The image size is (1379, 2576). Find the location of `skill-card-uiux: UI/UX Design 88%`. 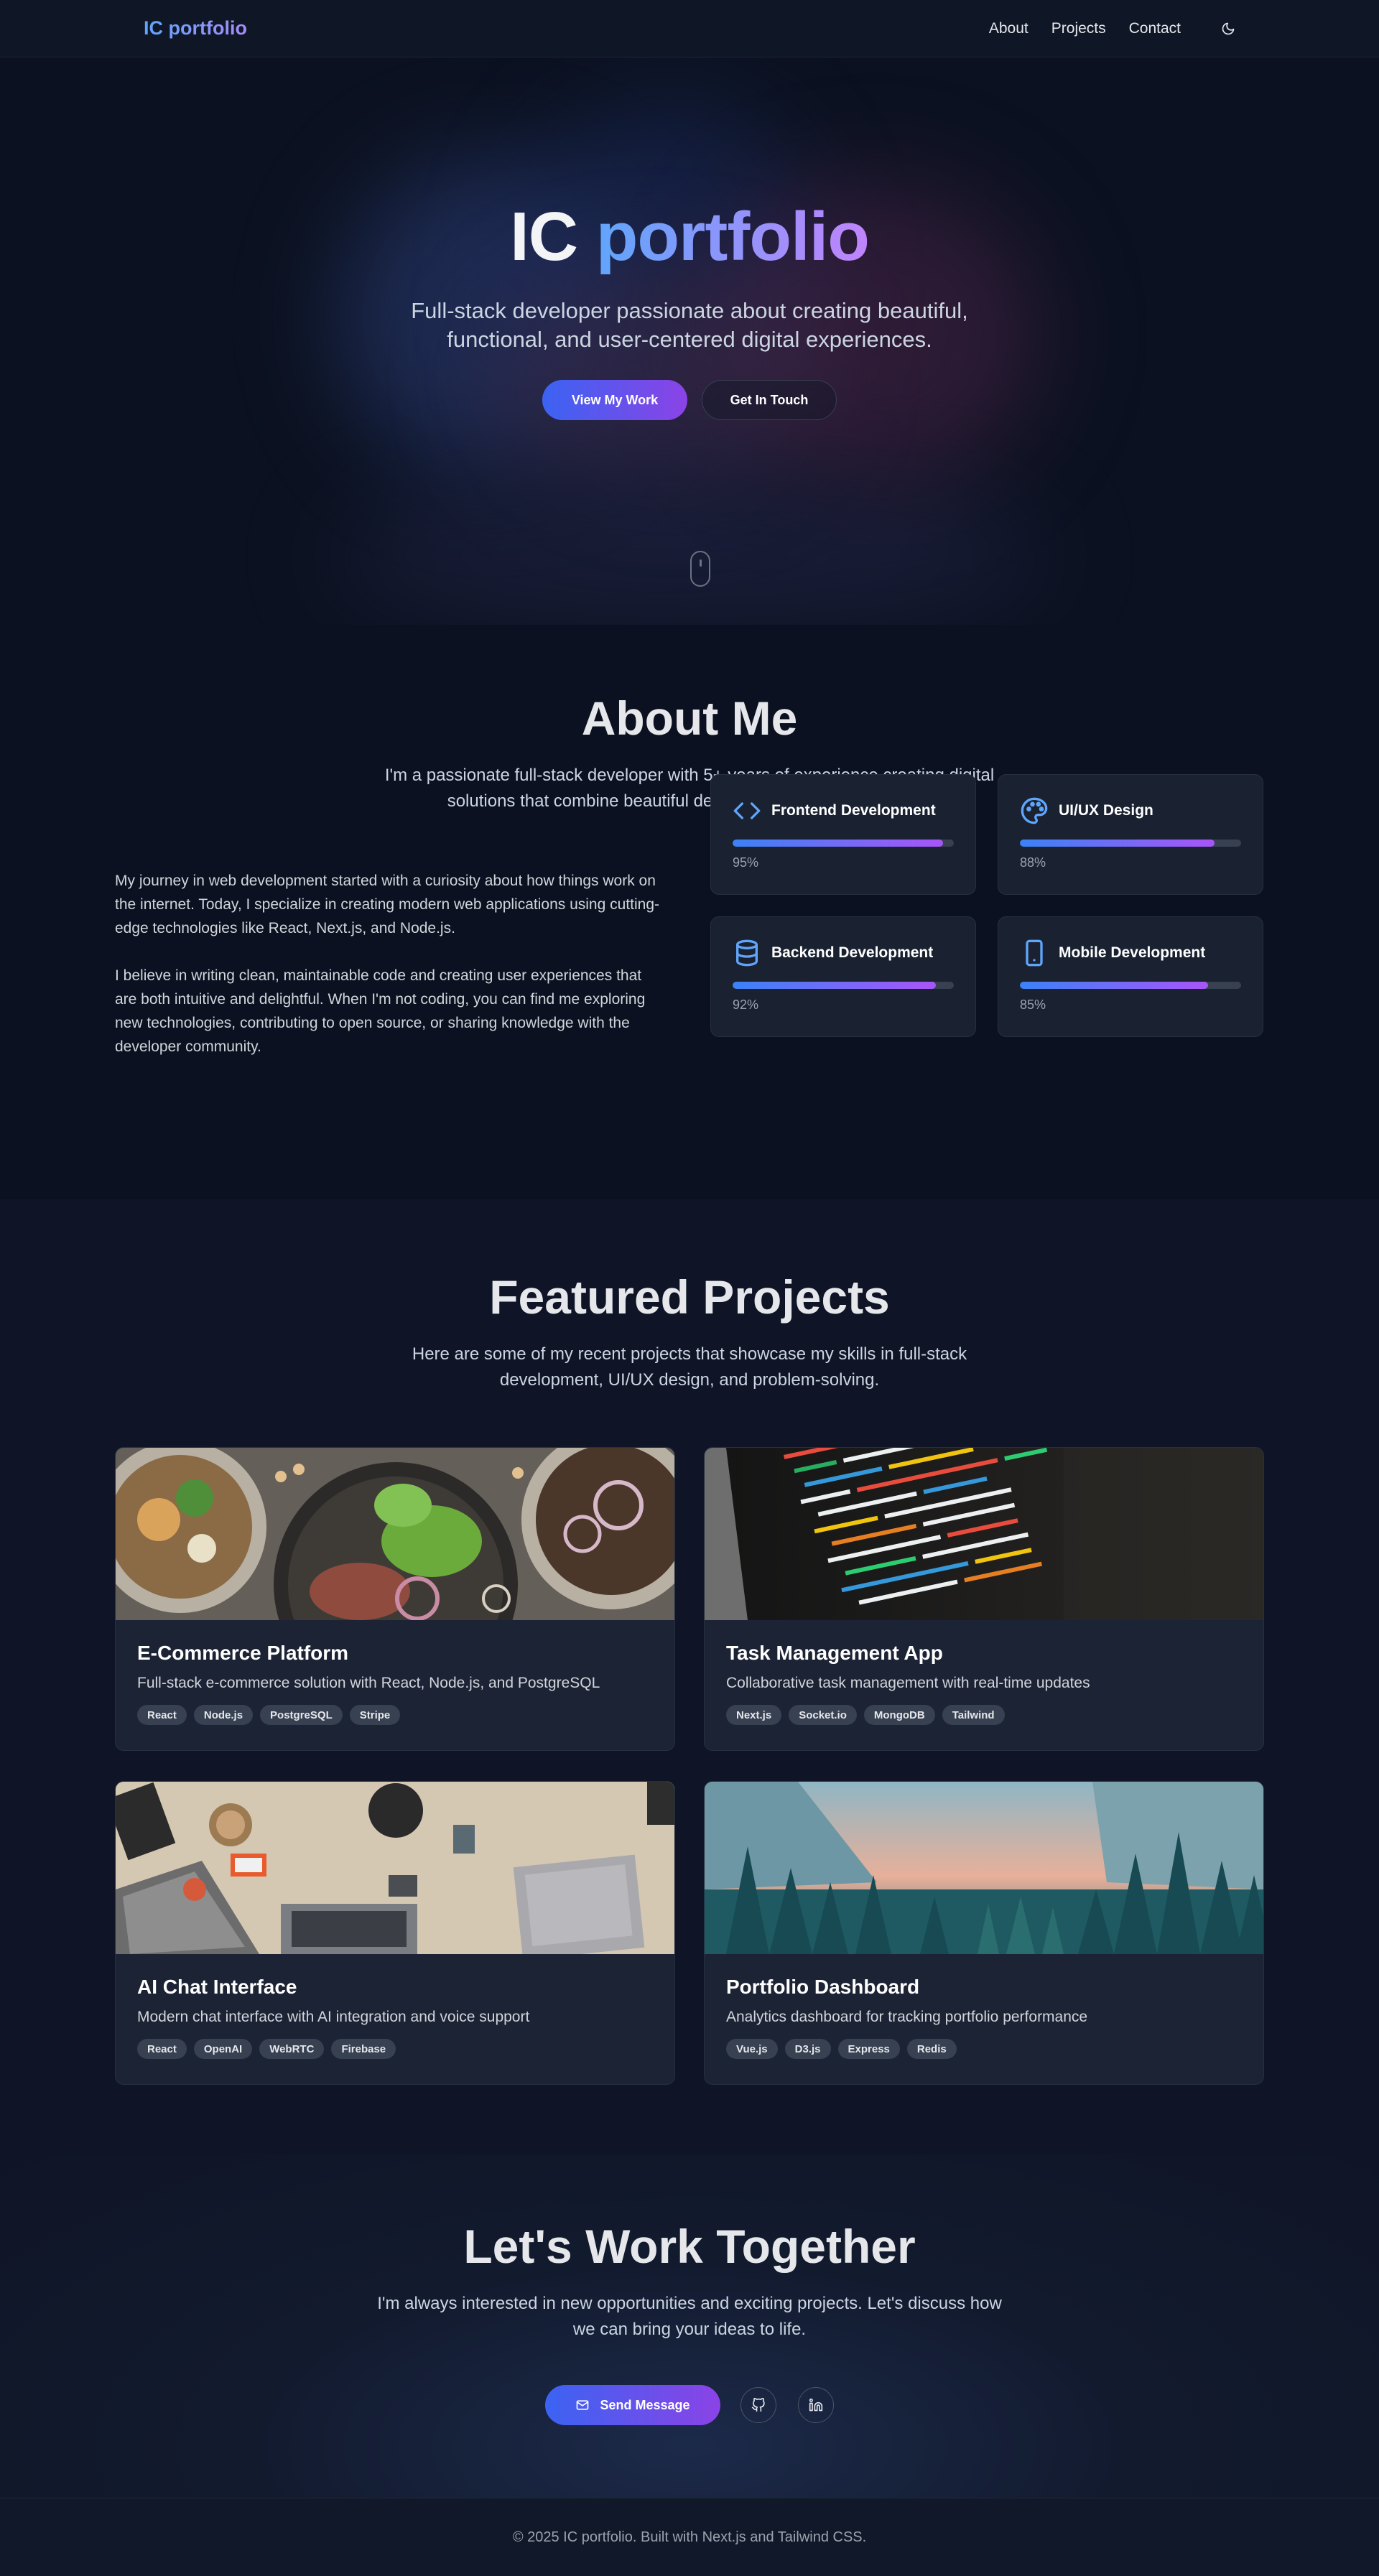

skill-card-uiux: UI/UX Design 88% is located at coordinates (1130, 834).